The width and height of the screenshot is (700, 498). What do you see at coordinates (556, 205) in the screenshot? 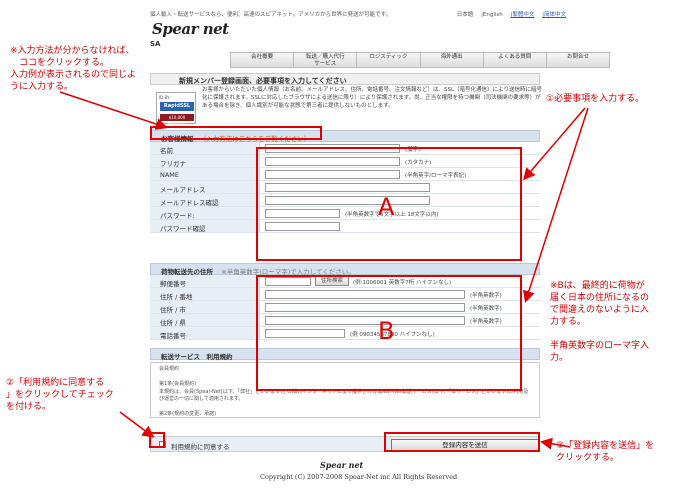
I see `arrow-step1-b` at bounding box center [556, 205].